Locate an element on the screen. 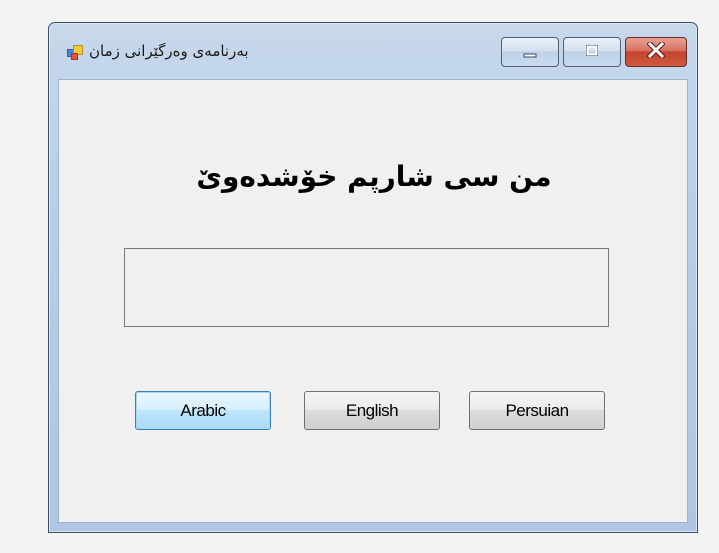 The width and height of the screenshot is (719, 553). arabic-button: Arabic is located at coordinates (203, 410).